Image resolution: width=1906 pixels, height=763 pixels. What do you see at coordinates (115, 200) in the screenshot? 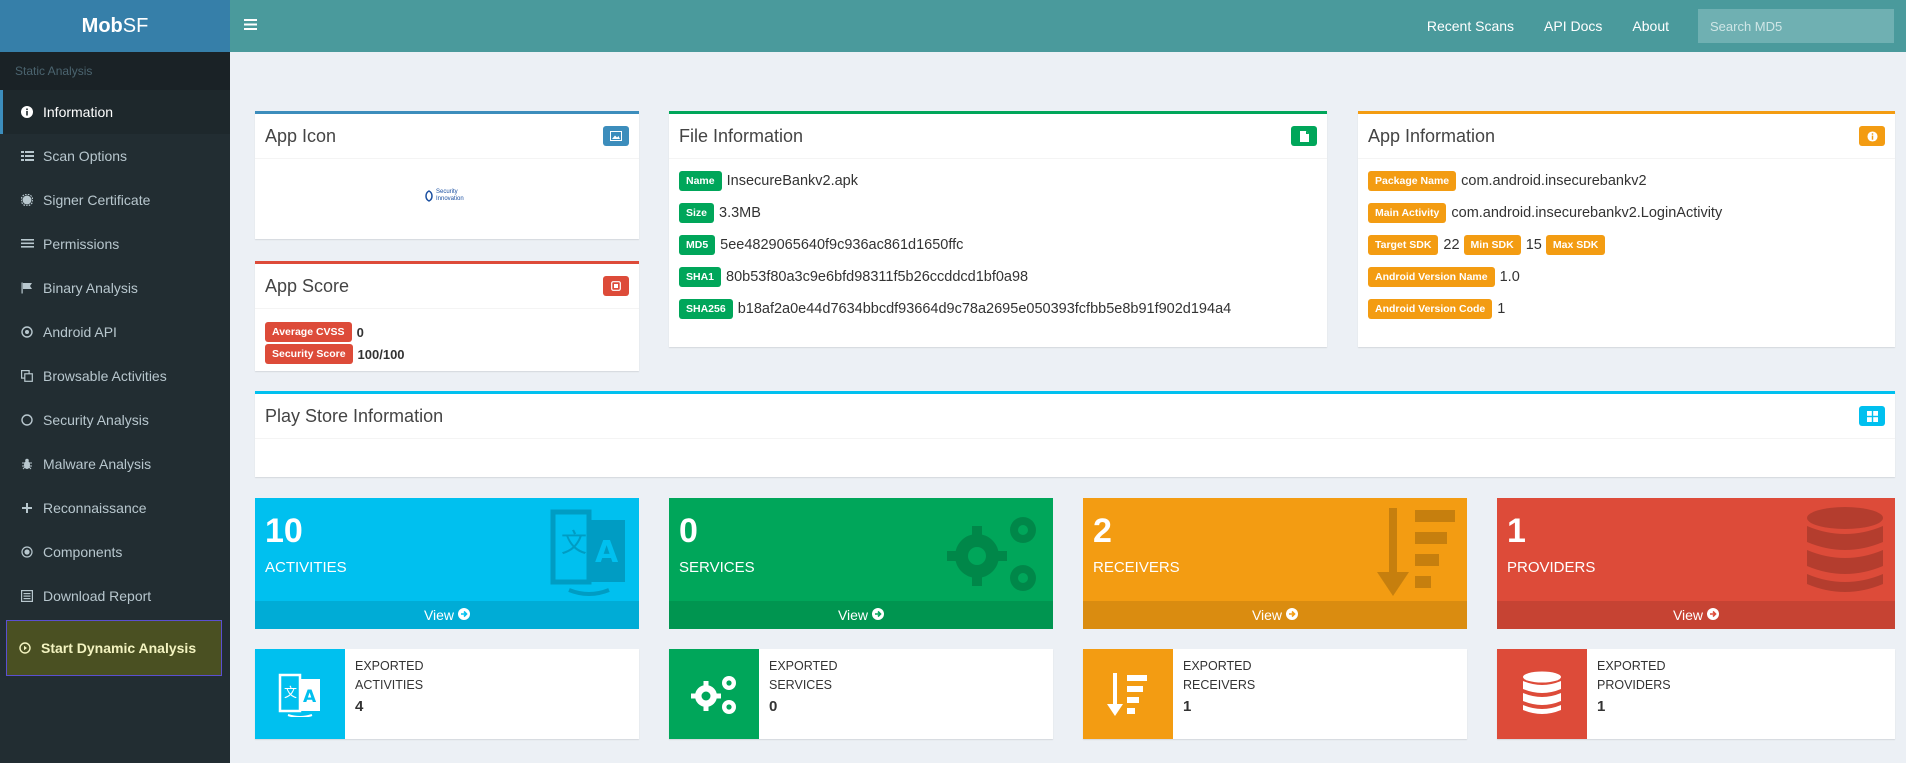
I see `sidebar-item-signer-certificate: Signer Certificate` at bounding box center [115, 200].